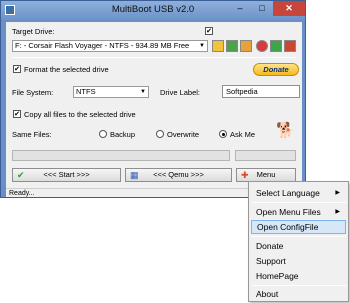 This screenshot has width=350, height=303. I want to click on copy-files-checkbox: ✔, so click(17, 114).